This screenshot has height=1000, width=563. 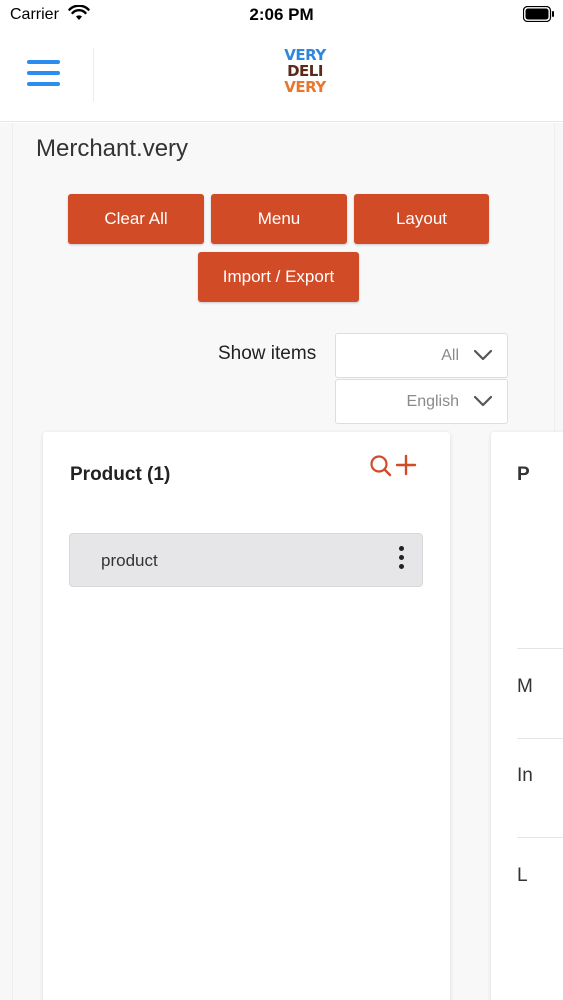 I want to click on more-options-icon, so click(x=401, y=560).